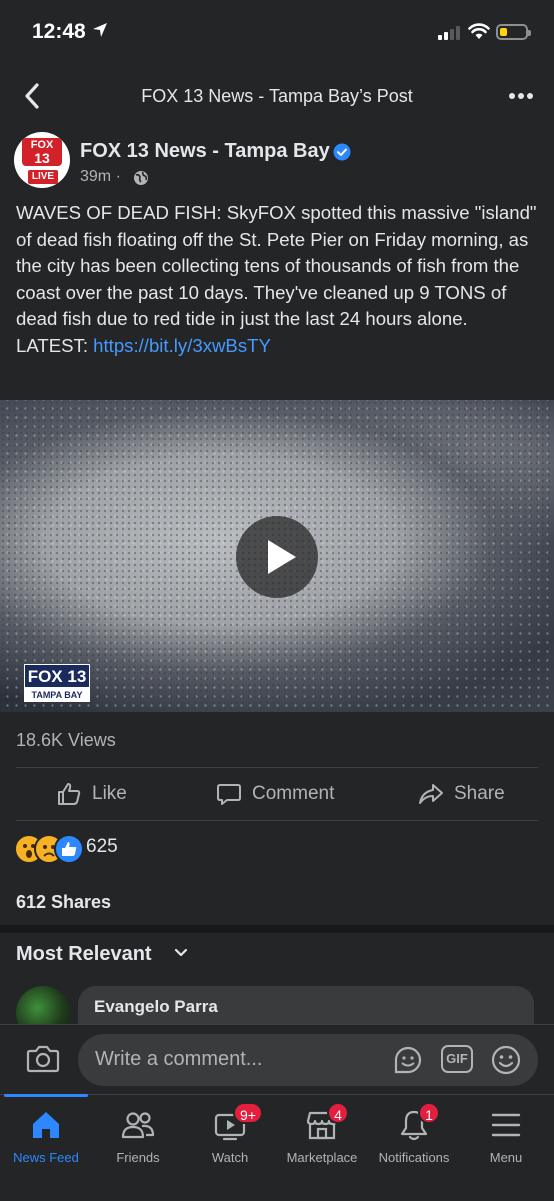  Describe the element at coordinates (46, 1139) in the screenshot. I see `tab-news-feed: News Feed` at that location.